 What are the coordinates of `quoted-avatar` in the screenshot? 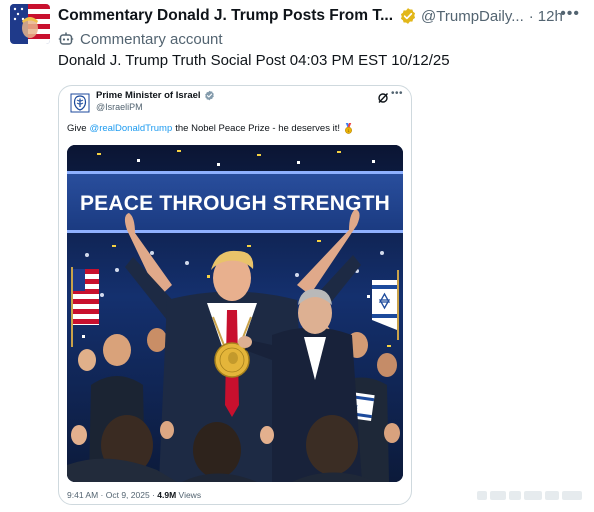 It's located at (80, 103).